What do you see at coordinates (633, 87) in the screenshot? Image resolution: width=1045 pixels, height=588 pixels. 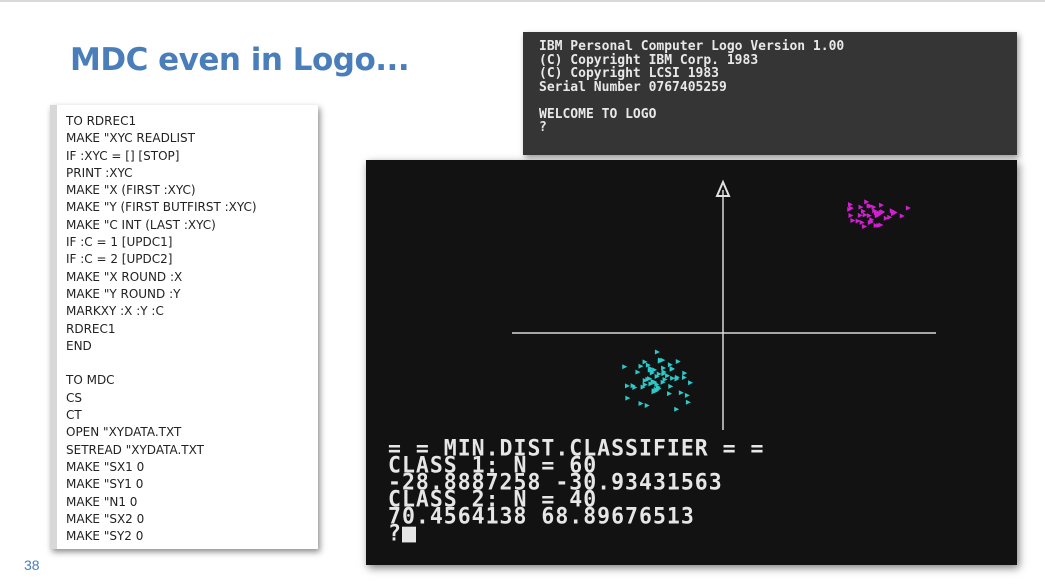 I see `logo-screen-line: Serial Number 0767405259` at bounding box center [633, 87].